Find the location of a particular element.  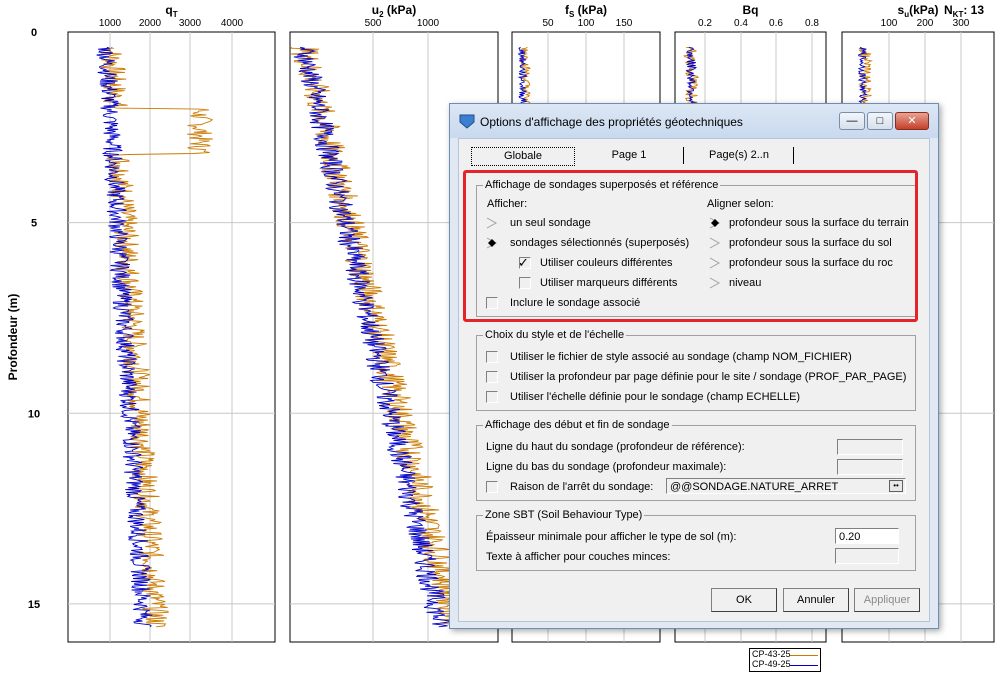

checkmark-icon: ✓ is located at coordinates (523, 262).